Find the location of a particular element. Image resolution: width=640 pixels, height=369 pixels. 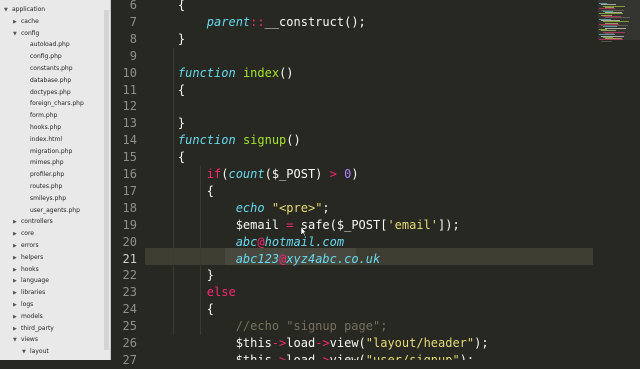

code-token: parent is located at coordinates (228, 21).